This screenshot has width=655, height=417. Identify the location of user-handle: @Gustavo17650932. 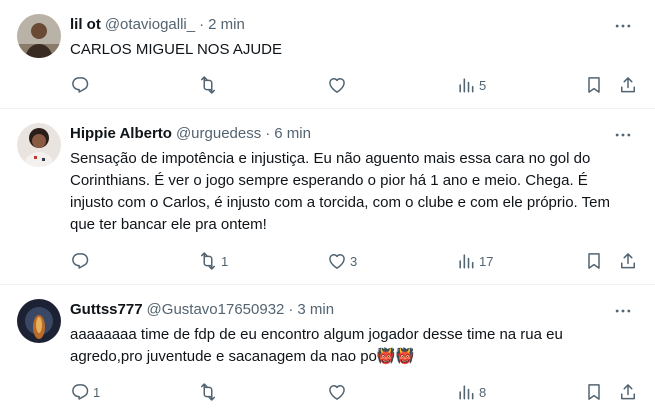
(216, 309).